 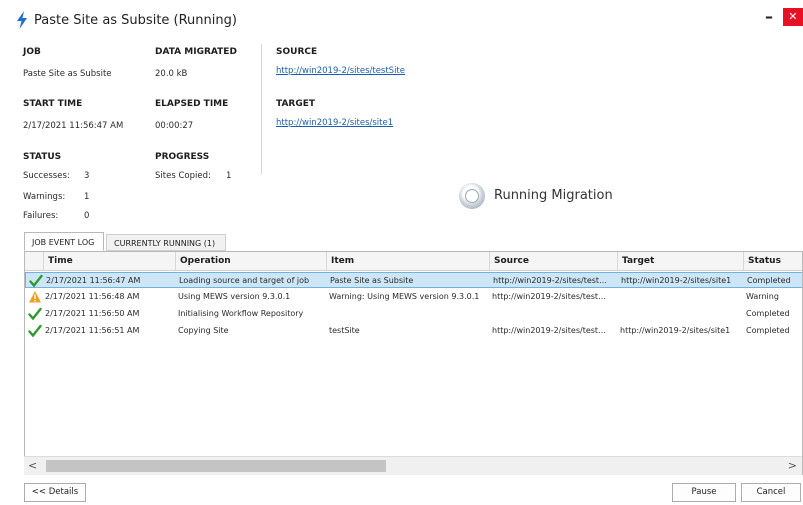 What do you see at coordinates (53, 104) in the screenshot?
I see `start-time-label: START TIME` at bounding box center [53, 104].